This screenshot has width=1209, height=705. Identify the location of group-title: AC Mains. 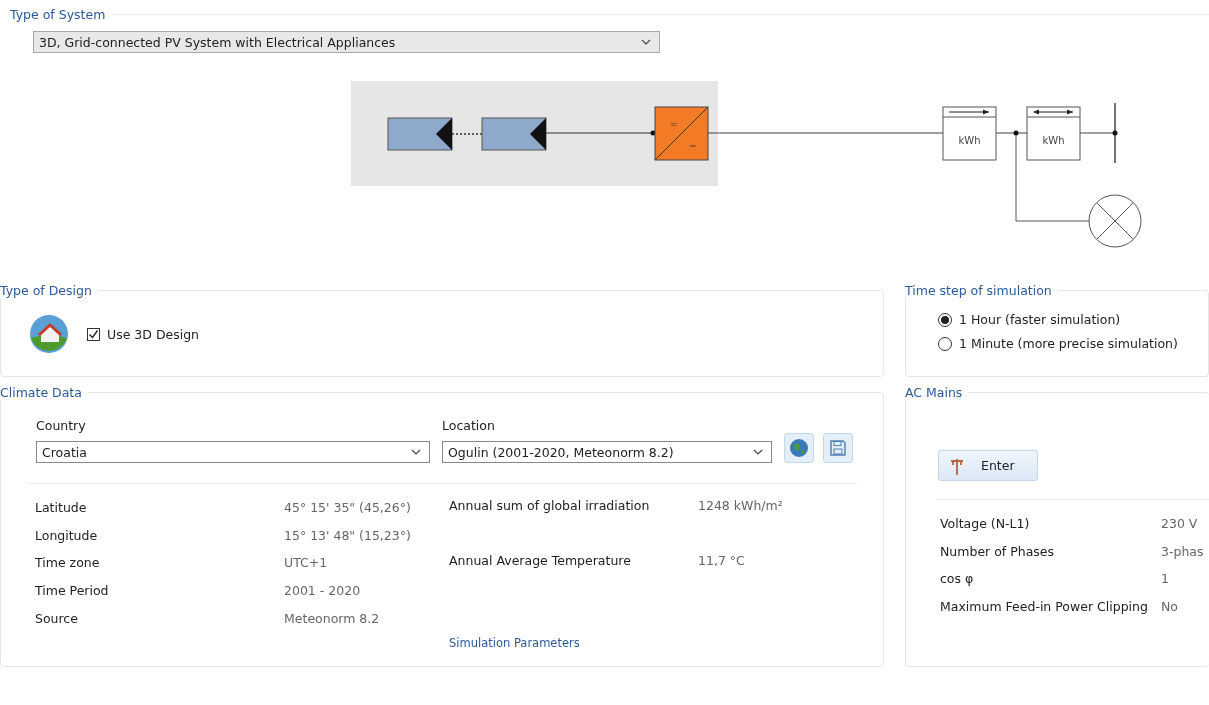
(934, 392).